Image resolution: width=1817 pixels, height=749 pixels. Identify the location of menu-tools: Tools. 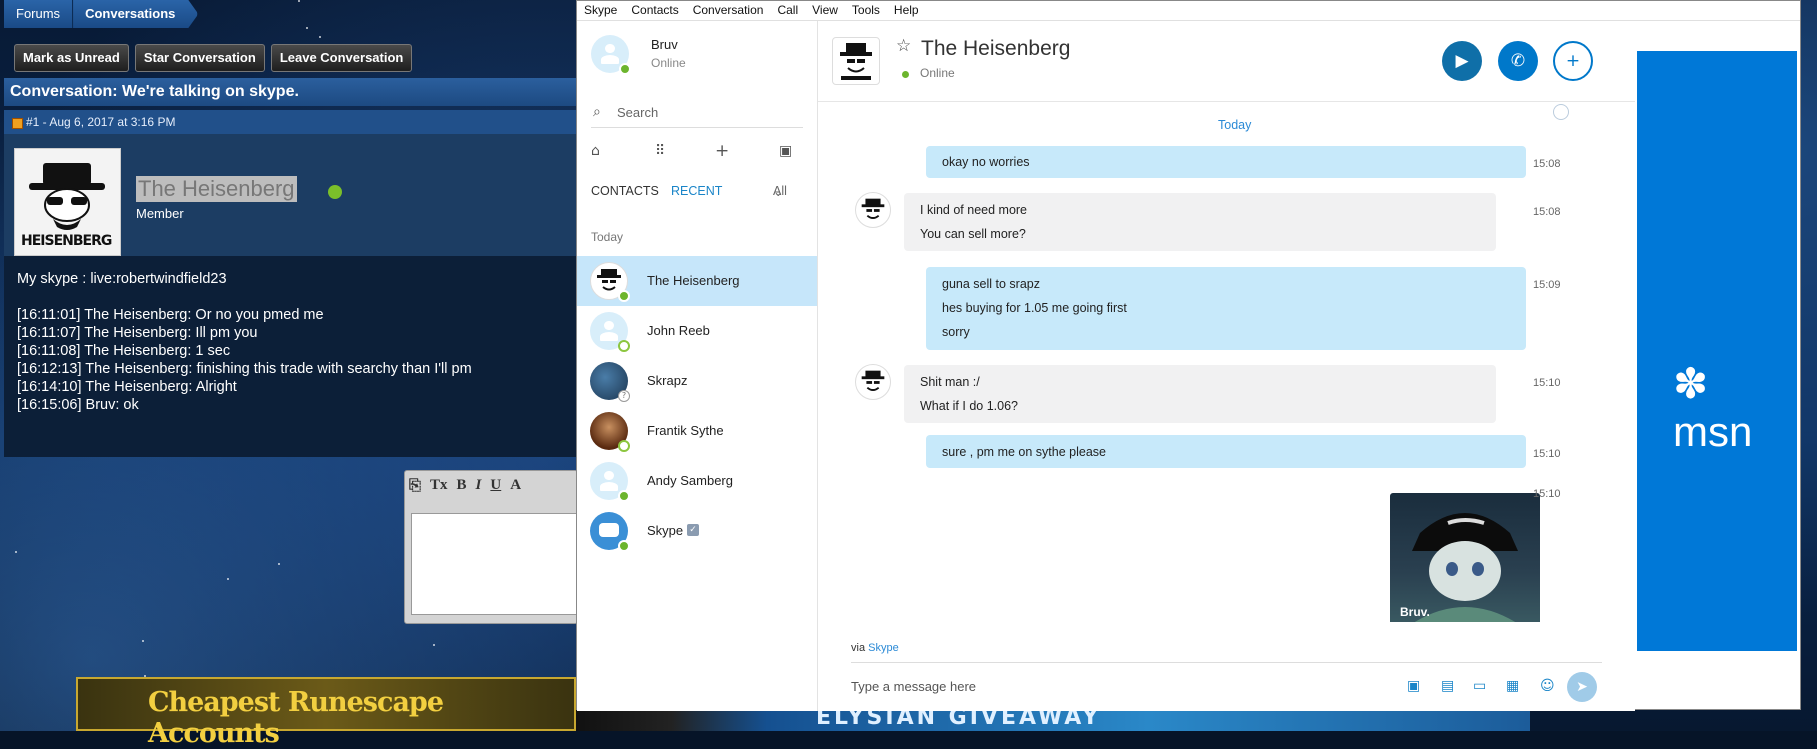
(866, 10).